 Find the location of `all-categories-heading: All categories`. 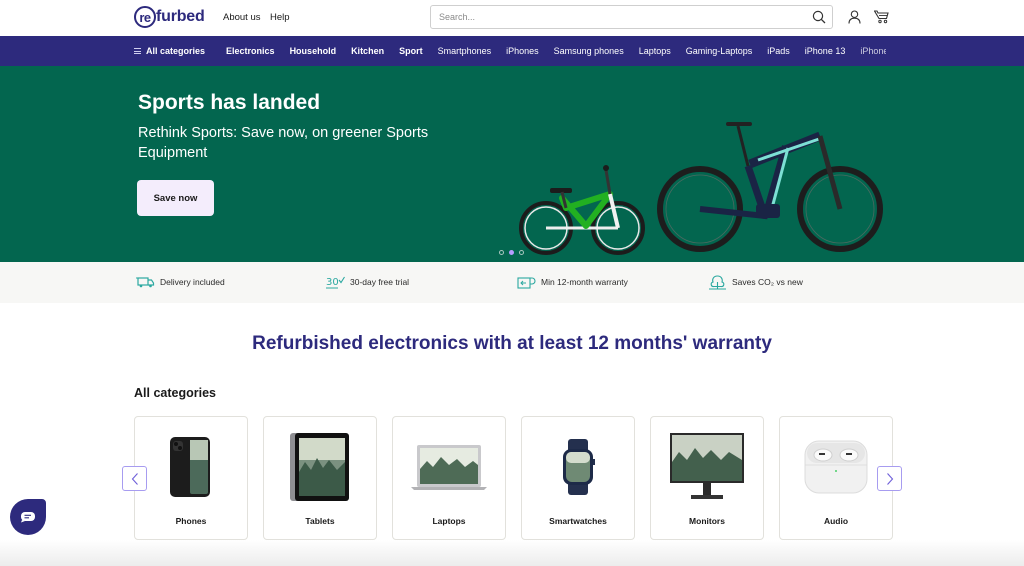

all-categories-heading: All categories is located at coordinates (175, 393).